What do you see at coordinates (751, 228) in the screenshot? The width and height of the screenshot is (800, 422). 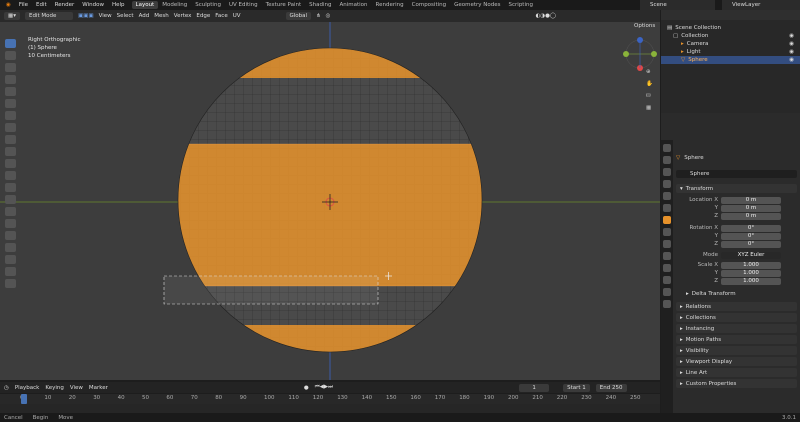 I see `rotation-x-field: 0°` at bounding box center [751, 228].